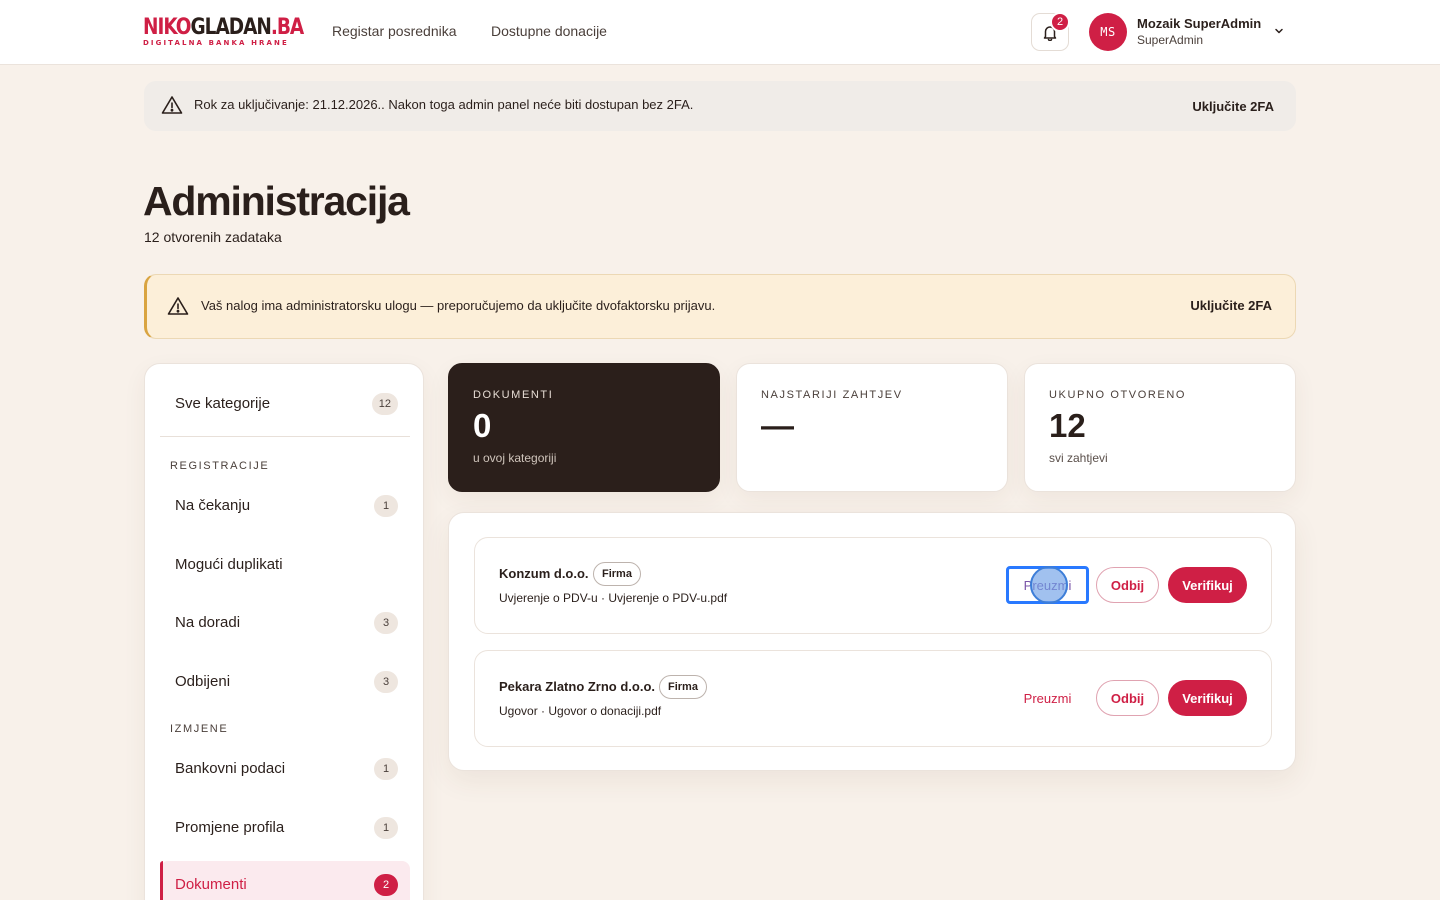  I want to click on chevron-down-icon, so click(1279, 31).